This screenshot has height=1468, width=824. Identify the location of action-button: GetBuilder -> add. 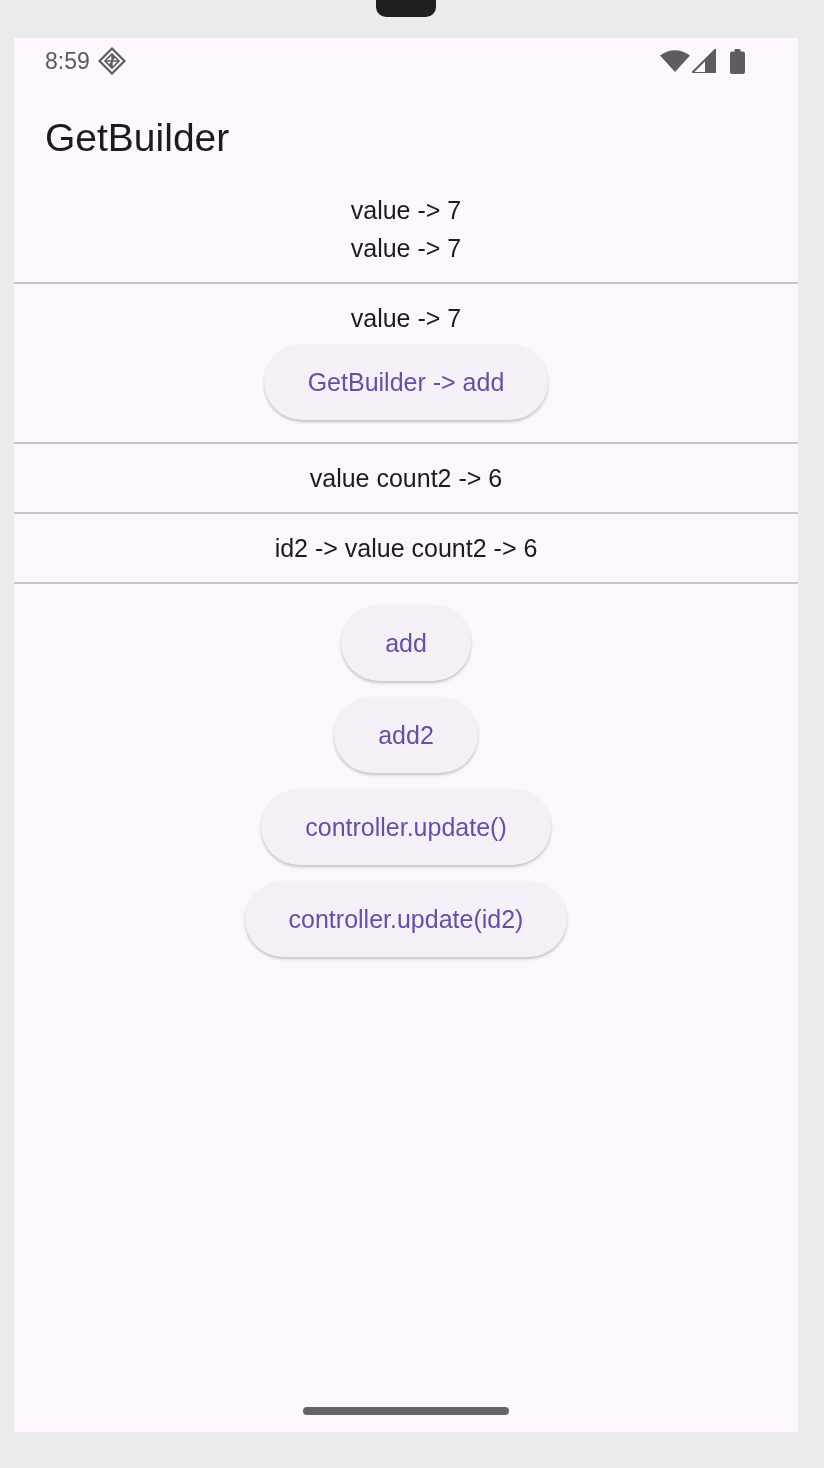
(406, 382).